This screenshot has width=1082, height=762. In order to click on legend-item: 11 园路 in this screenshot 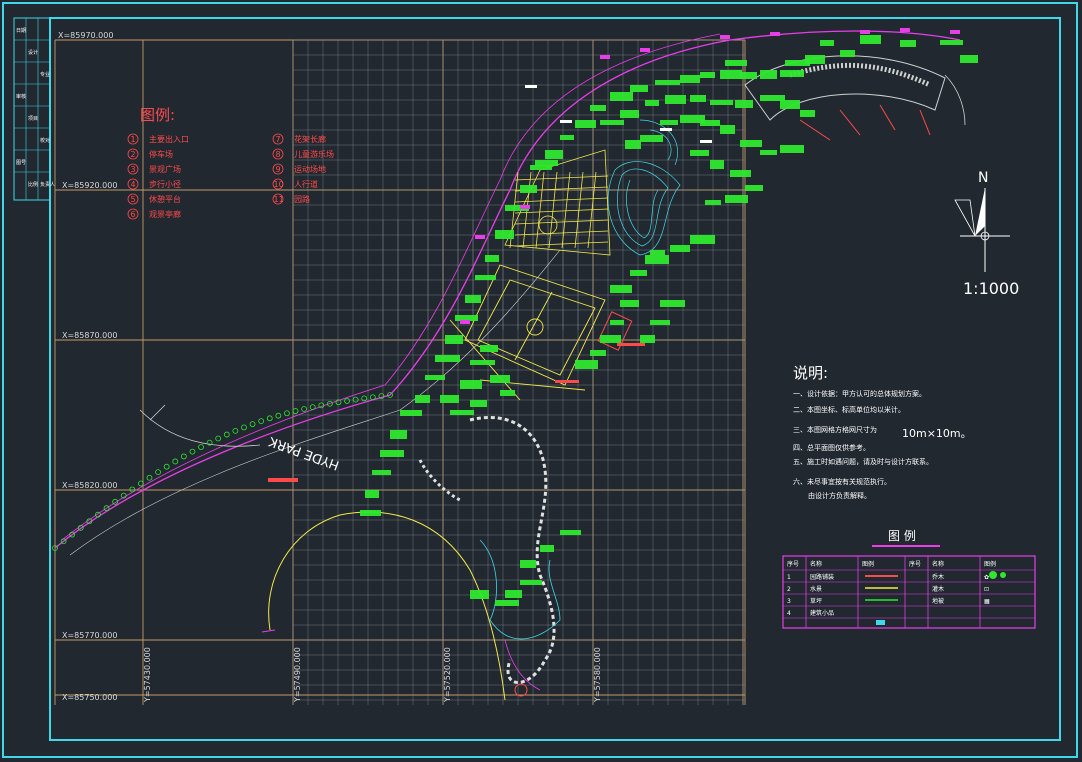, I will do `click(291, 199)`.